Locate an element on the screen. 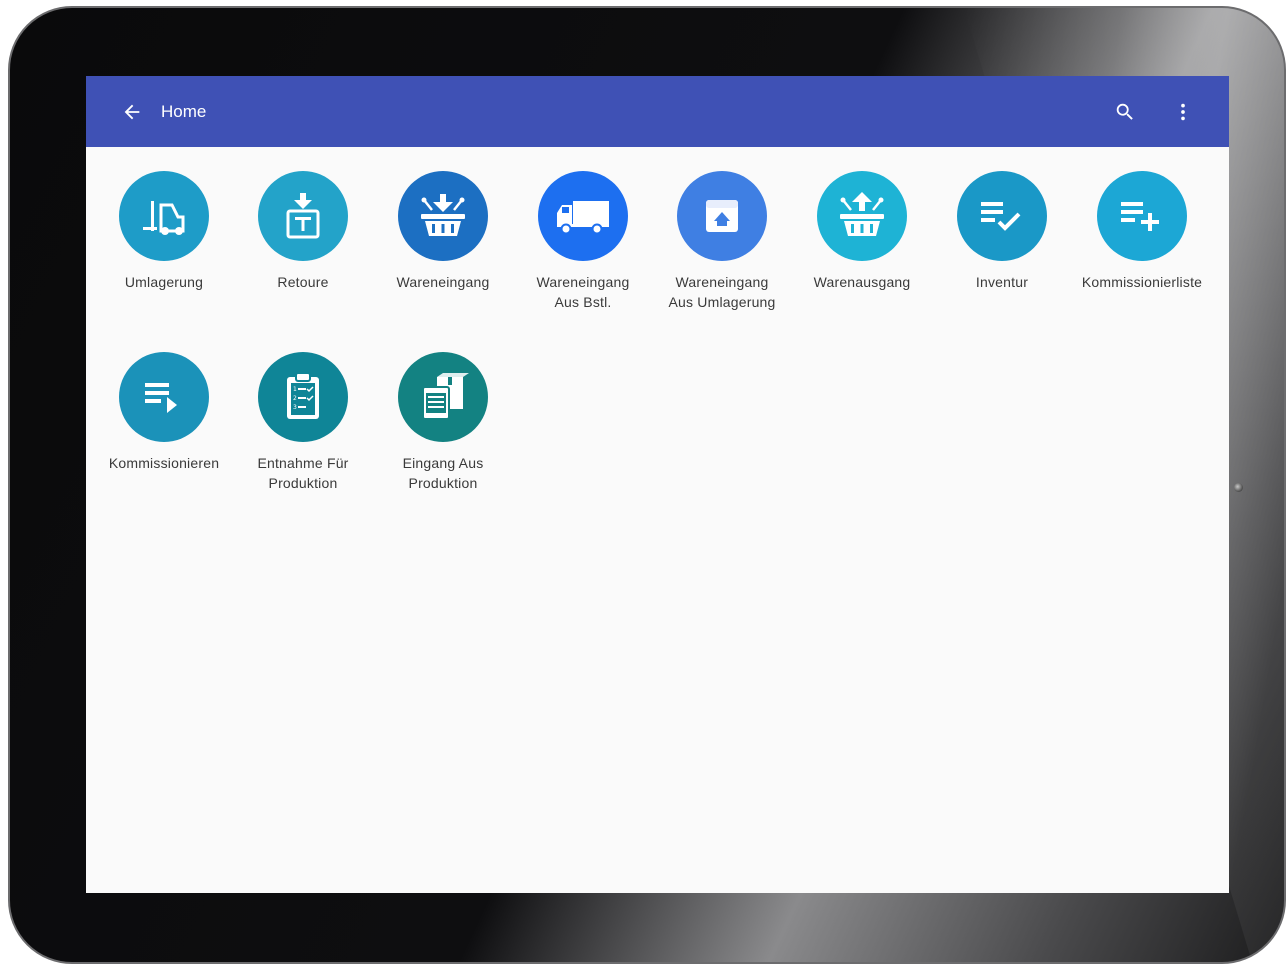 The width and height of the screenshot is (1286, 965). list-play-icon is located at coordinates (161, 398).